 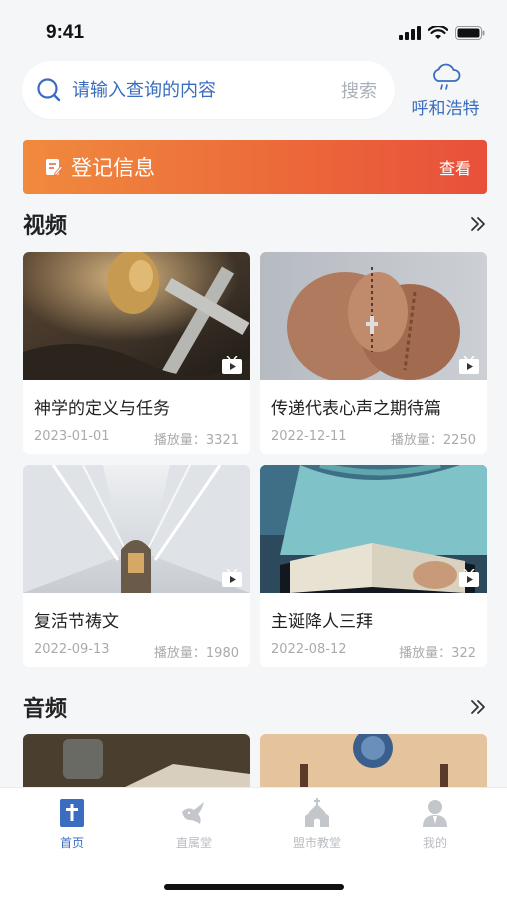 What do you see at coordinates (470, 33) in the screenshot?
I see `battery-icon` at bounding box center [470, 33].